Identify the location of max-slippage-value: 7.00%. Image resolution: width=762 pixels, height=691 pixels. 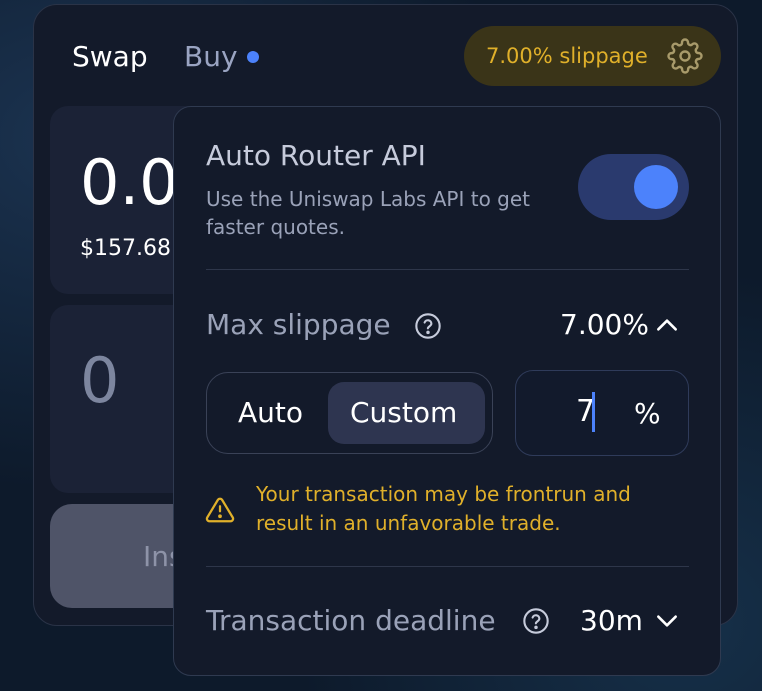
(604, 324).